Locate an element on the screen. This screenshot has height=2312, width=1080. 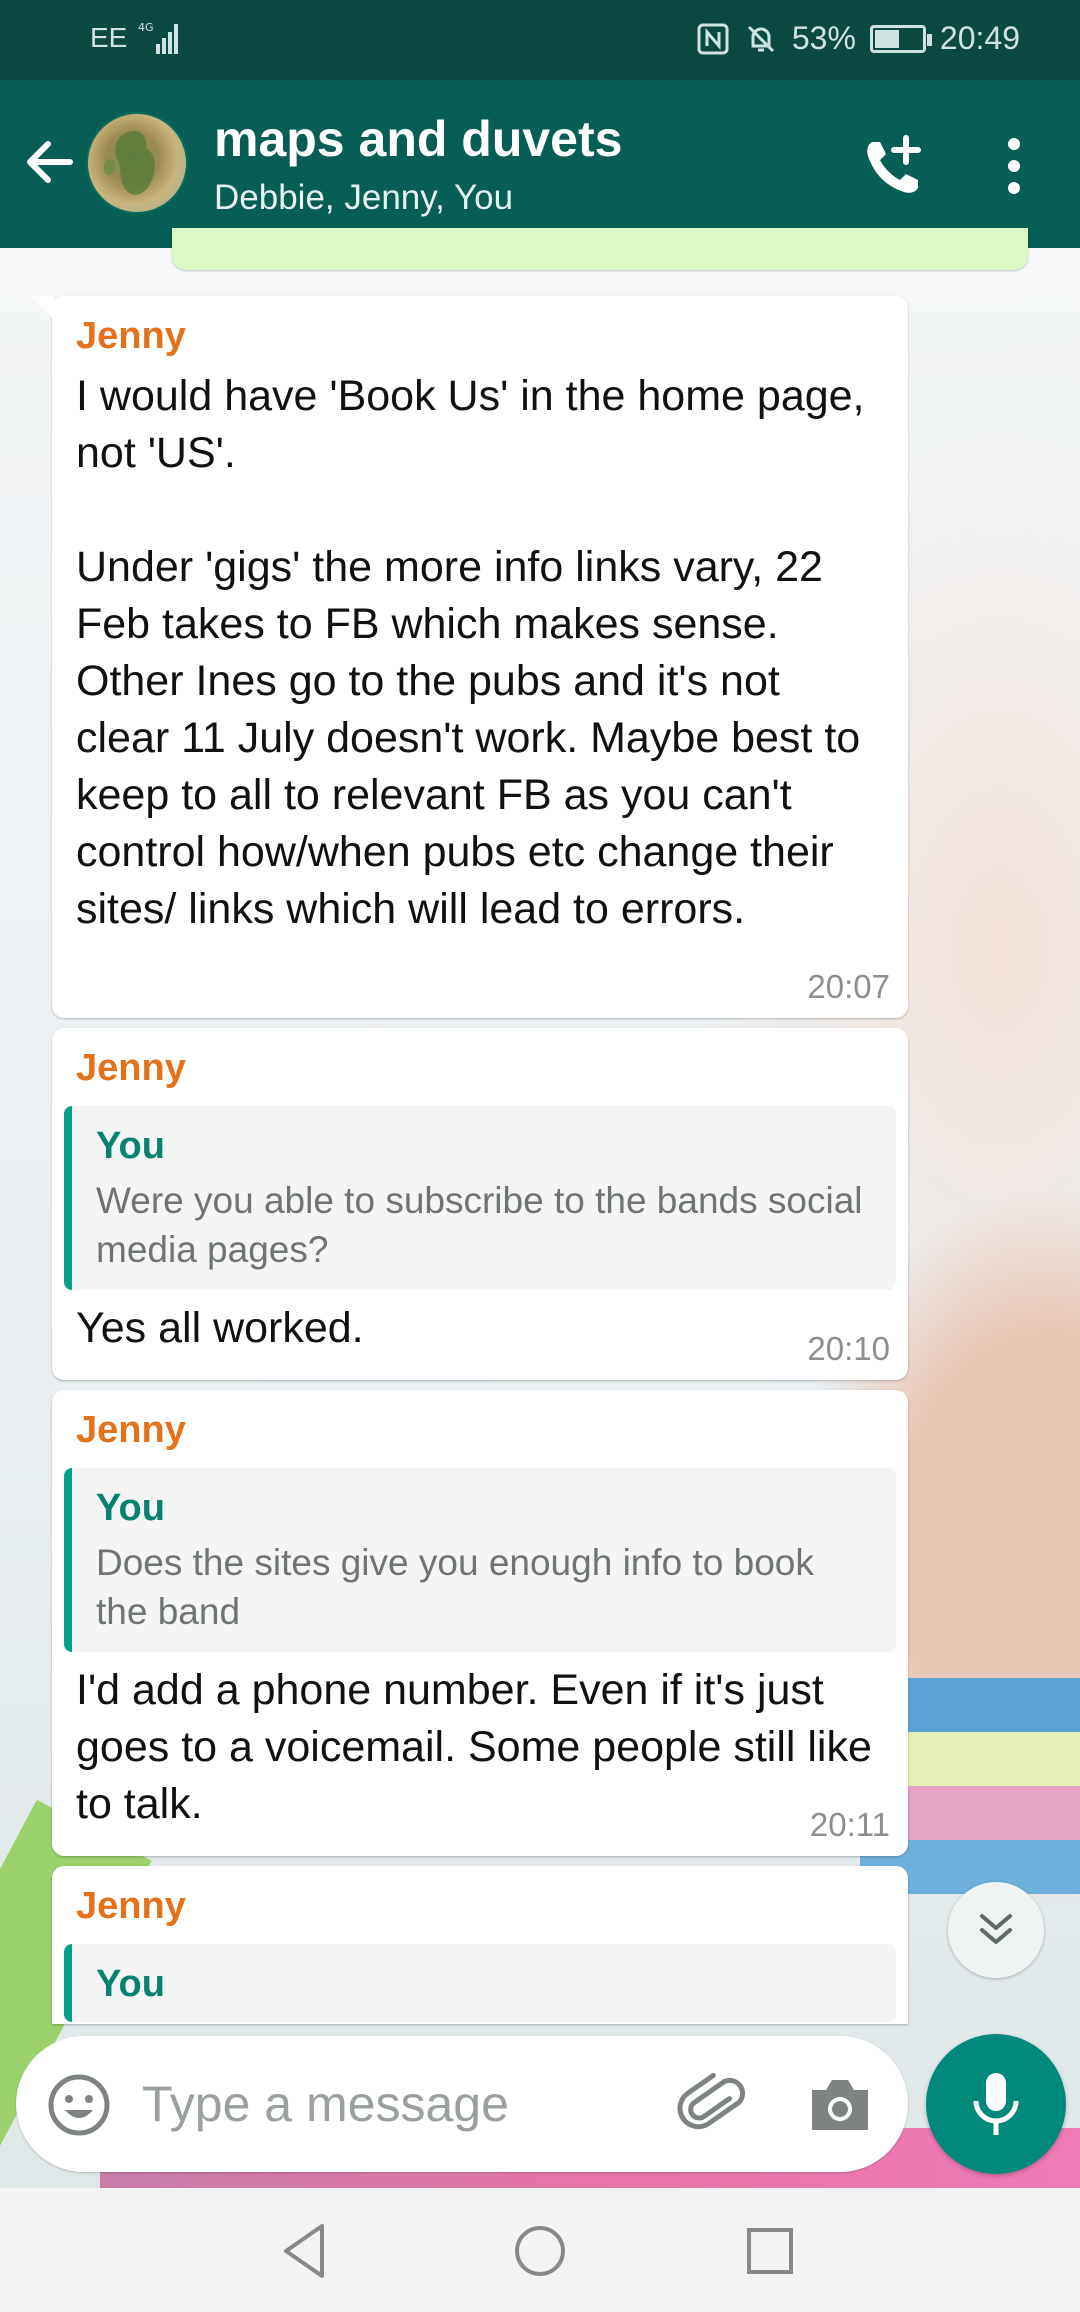
message-input is located at coordinates (402, 2104).